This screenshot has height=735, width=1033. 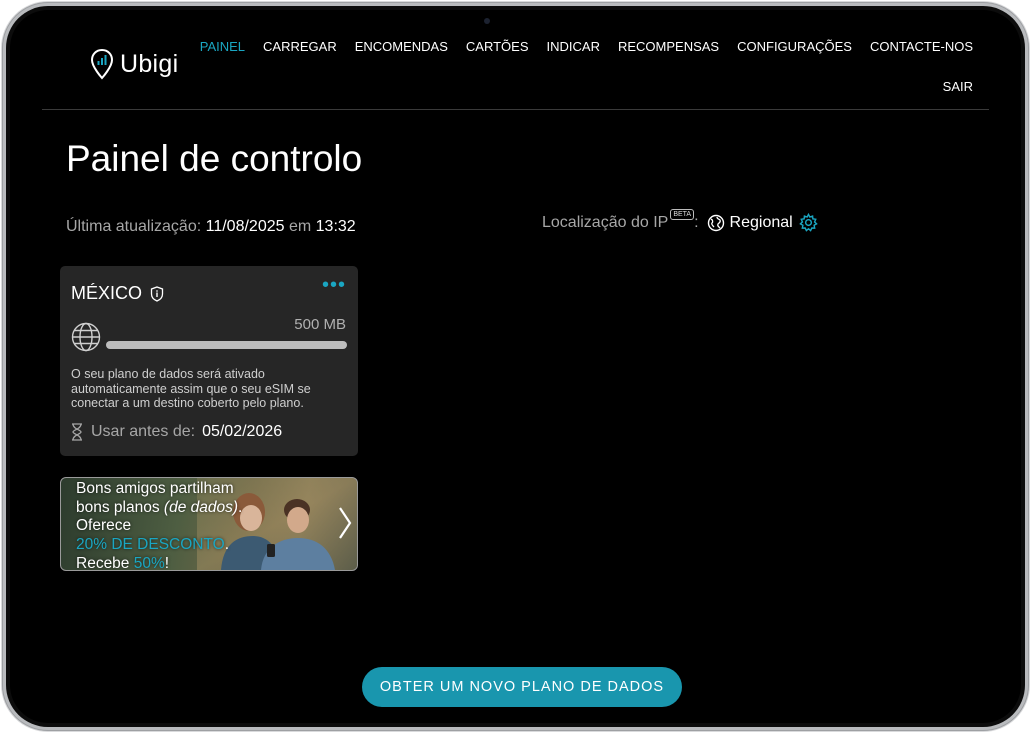 I want to click on nav-item-painel: PAINEL, so click(x=222, y=46).